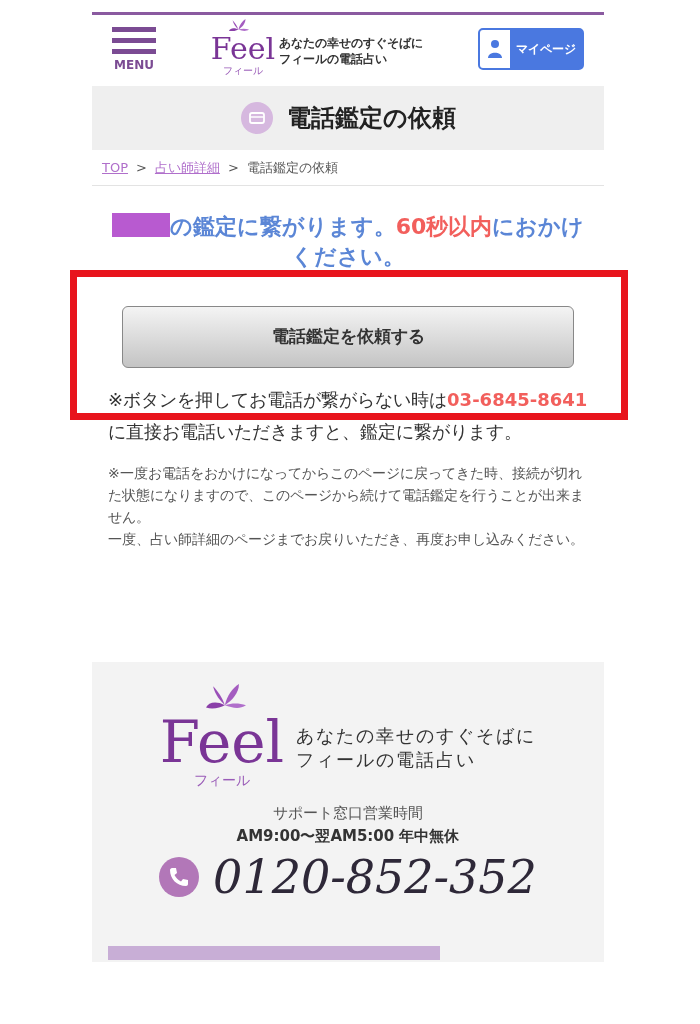  I want to click on hours-text: AM9:00〜翌AM5:00 年中無休, so click(348, 836).